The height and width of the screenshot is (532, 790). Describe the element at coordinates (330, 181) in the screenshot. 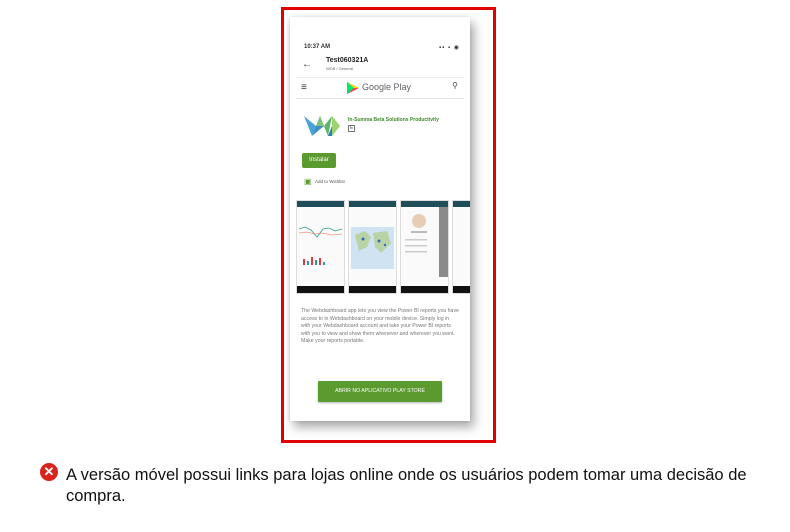

I see `wishlist-link: Add to Wishlist` at that location.